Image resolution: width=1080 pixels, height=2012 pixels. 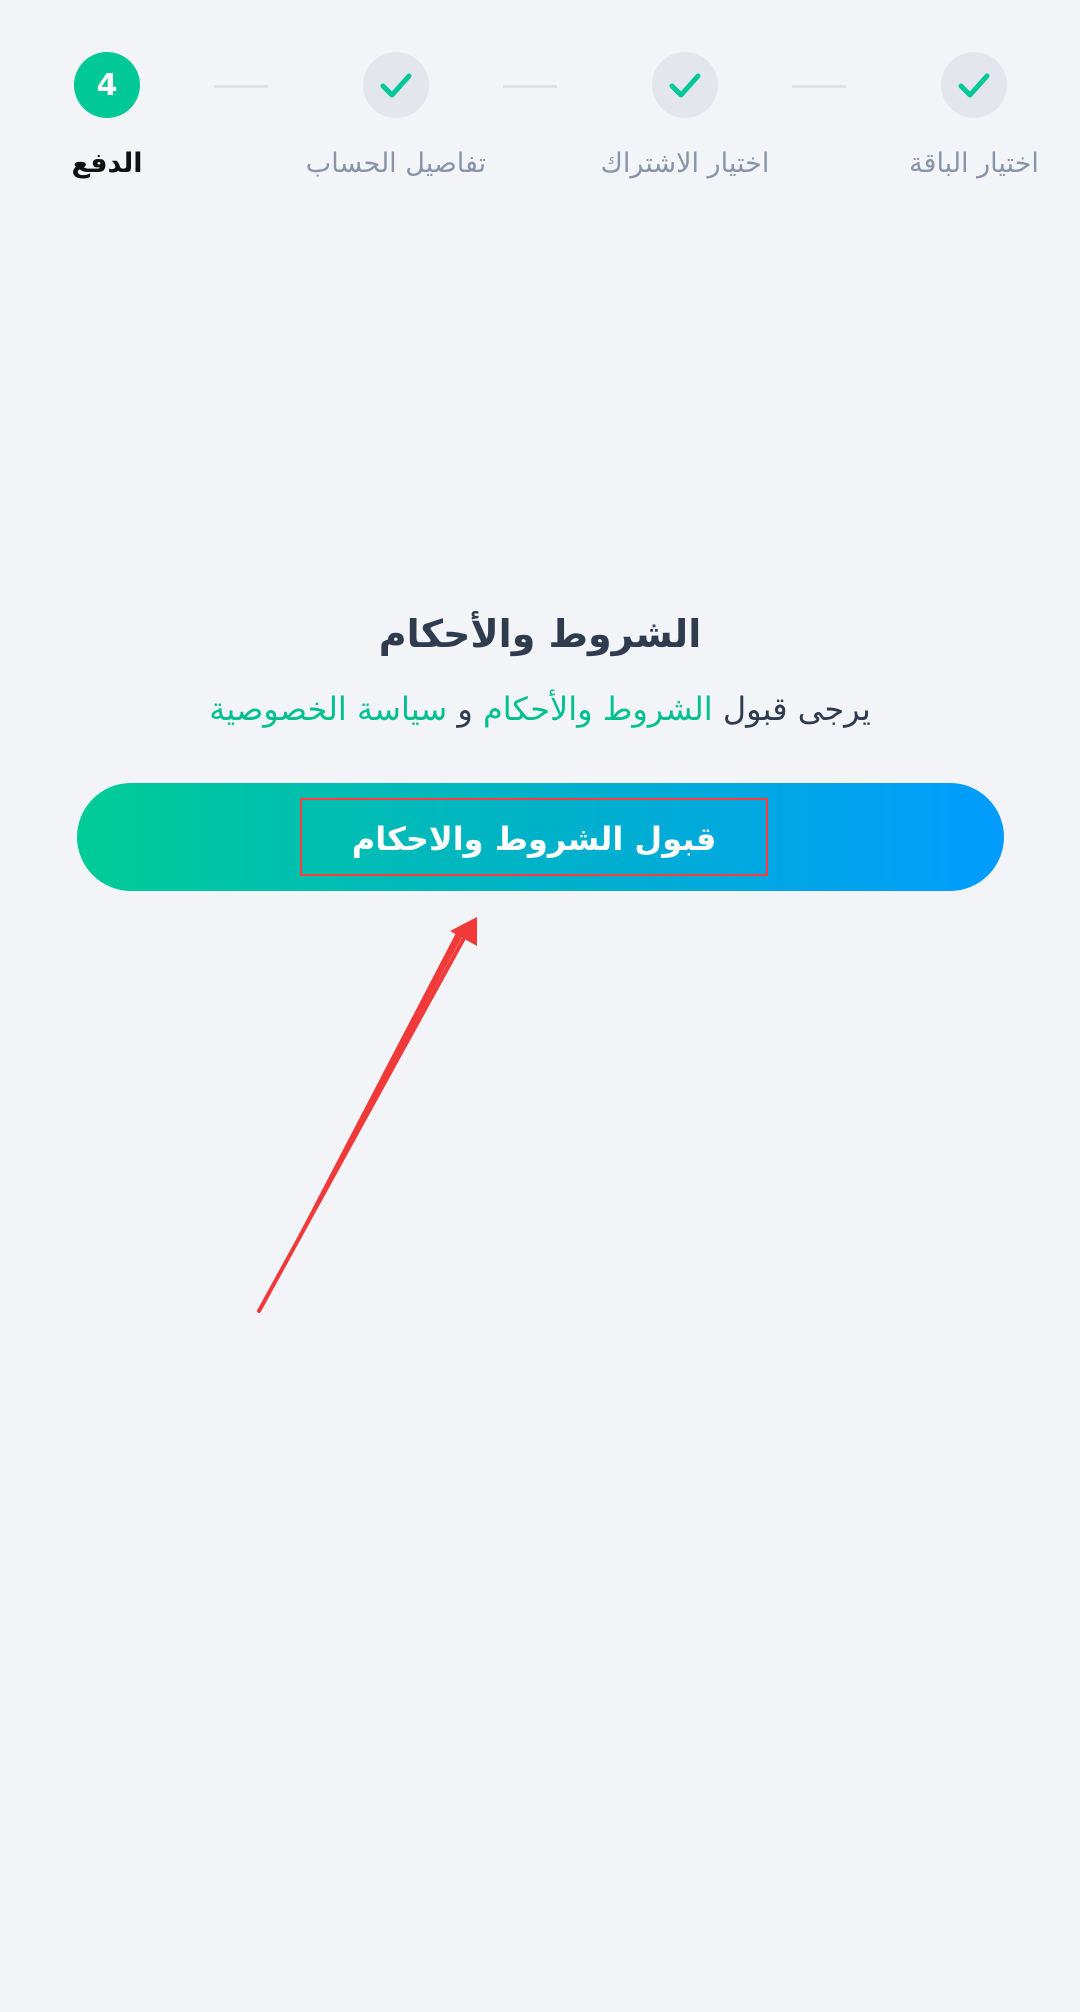 What do you see at coordinates (360, 1122) in the screenshot?
I see `arrow-shaft` at bounding box center [360, 1122].